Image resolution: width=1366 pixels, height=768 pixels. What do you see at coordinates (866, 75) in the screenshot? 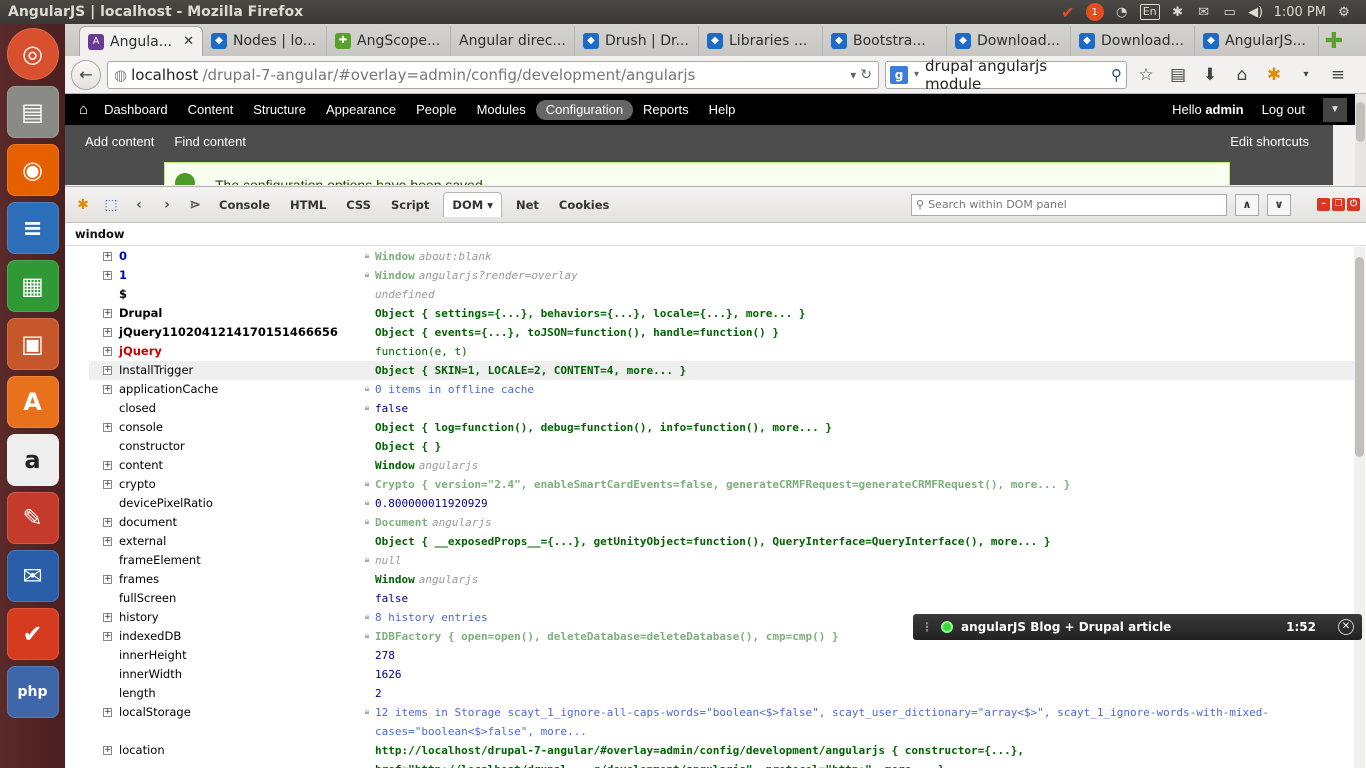
I see `reload-icon: ↻` at bounding box center [866, 75].